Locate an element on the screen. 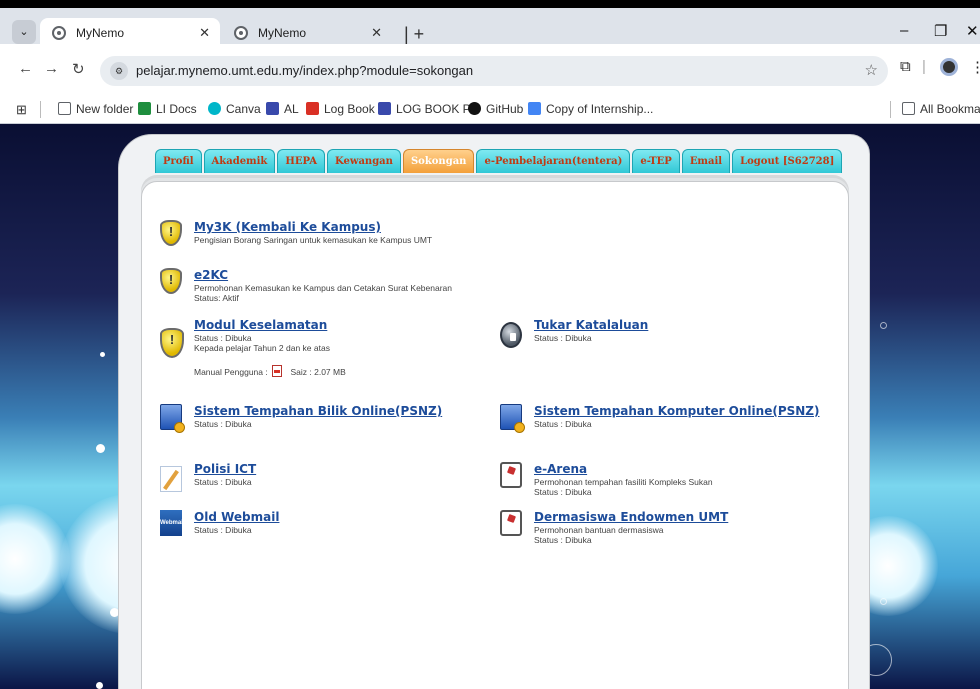 The height and width of the screenshot is (689, 980). tab-logout: Logout [S62728] is located at coordinates (787, 161).